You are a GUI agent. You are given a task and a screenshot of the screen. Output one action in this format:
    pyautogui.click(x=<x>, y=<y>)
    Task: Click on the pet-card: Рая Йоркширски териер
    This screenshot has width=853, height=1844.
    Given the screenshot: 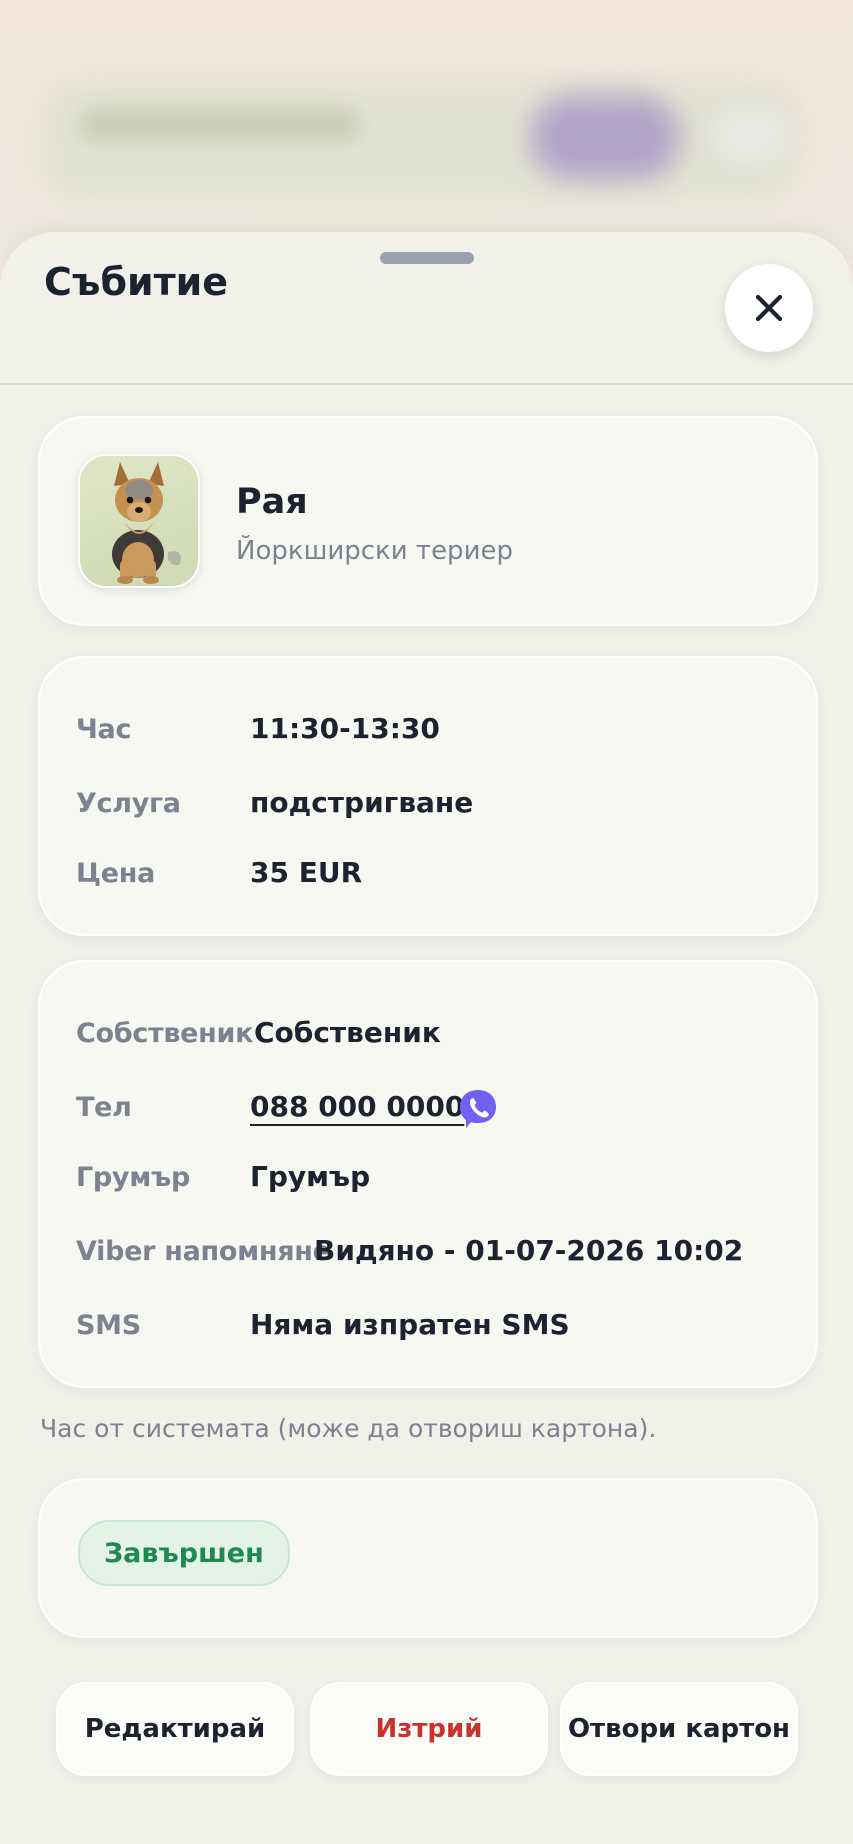 What is the action you would take?
    pyautogui.click(x=428, y=521)
    